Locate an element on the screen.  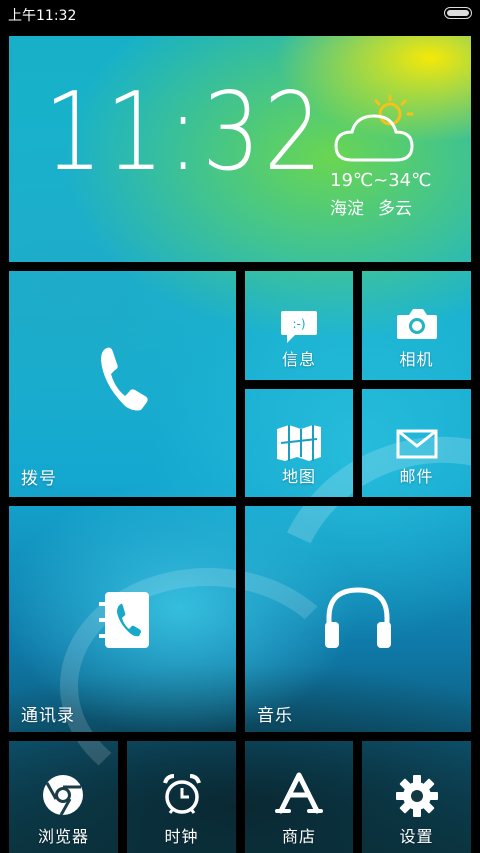
tile-camera-label: 相机 is located at coordinates (416, 359).